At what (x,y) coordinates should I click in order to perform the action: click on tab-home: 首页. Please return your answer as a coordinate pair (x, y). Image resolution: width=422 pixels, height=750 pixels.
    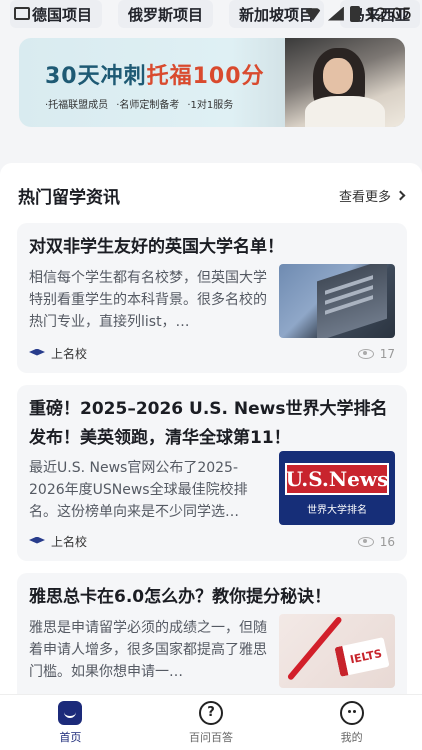
    Looking at the image, I should click on (70, 722).